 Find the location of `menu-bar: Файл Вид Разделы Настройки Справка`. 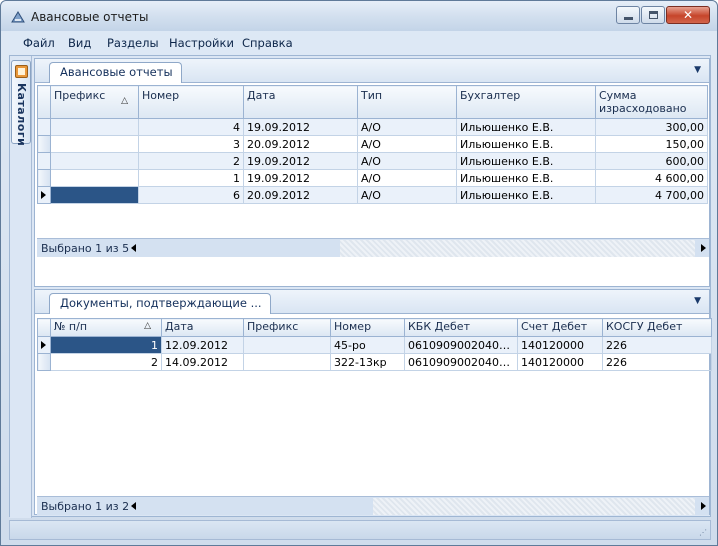

menu-bar: Файл Вид Разделы Настройки Справка is located at coordinates (360, 43).